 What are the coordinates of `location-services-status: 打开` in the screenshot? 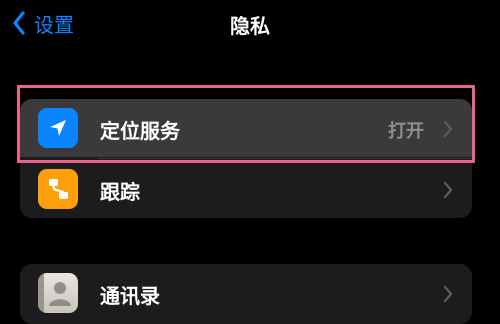 It's located at (406, 131).